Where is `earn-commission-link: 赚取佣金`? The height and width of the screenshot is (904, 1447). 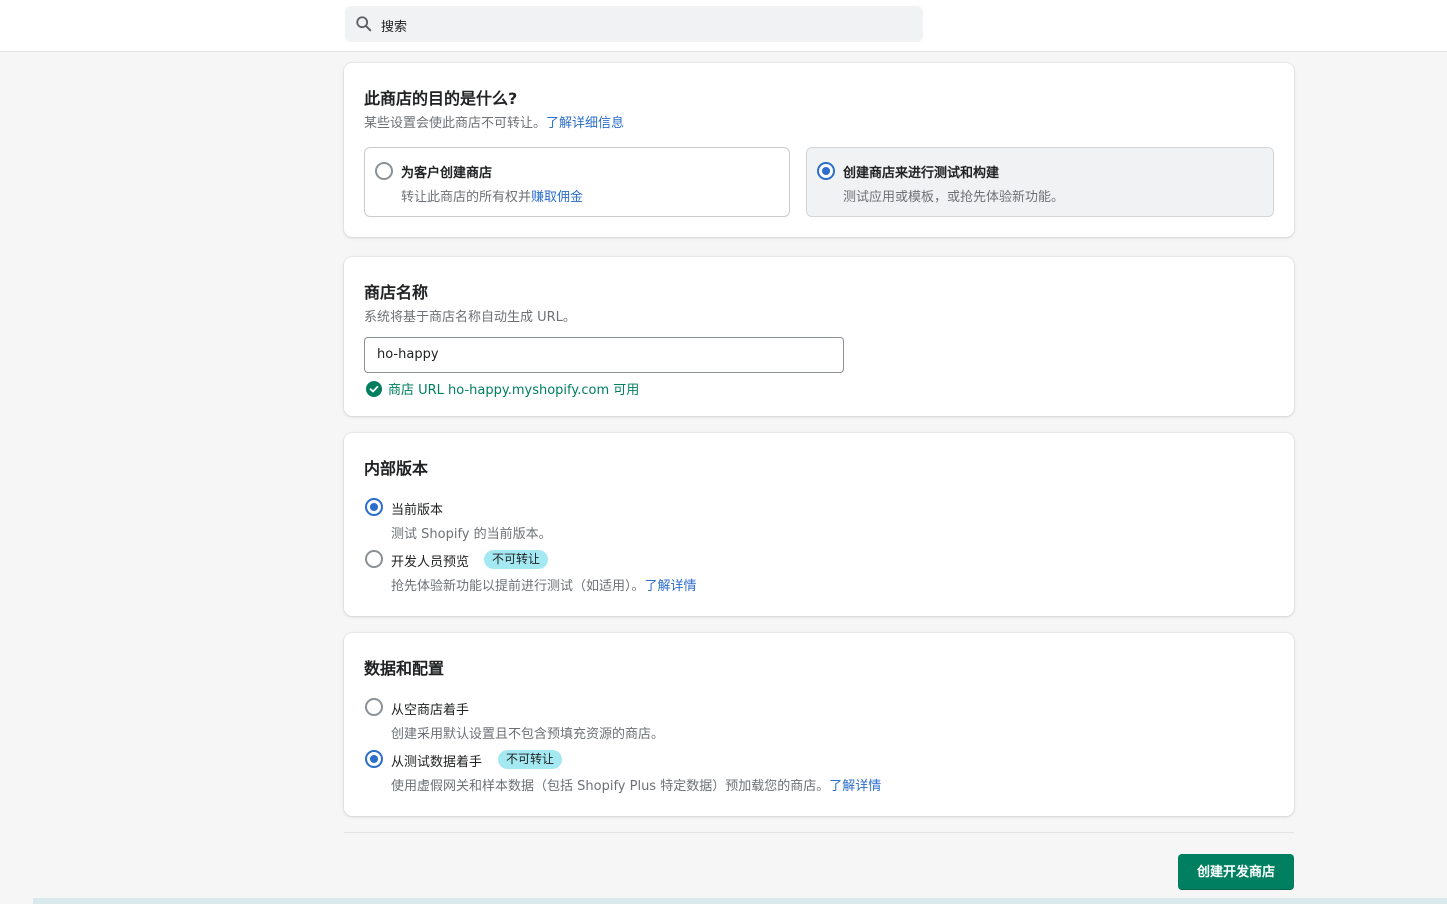 earn-commission-link: 赚取佣金 is located at coordinates (557, 197).